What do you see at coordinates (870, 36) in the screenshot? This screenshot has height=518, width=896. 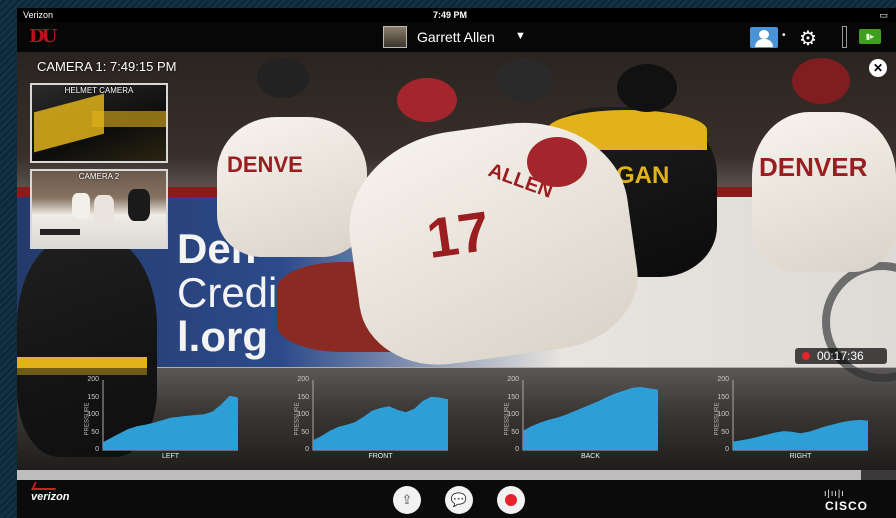 I see `battery-badge-icon: ▮▸` at bounding box center [870, 36].